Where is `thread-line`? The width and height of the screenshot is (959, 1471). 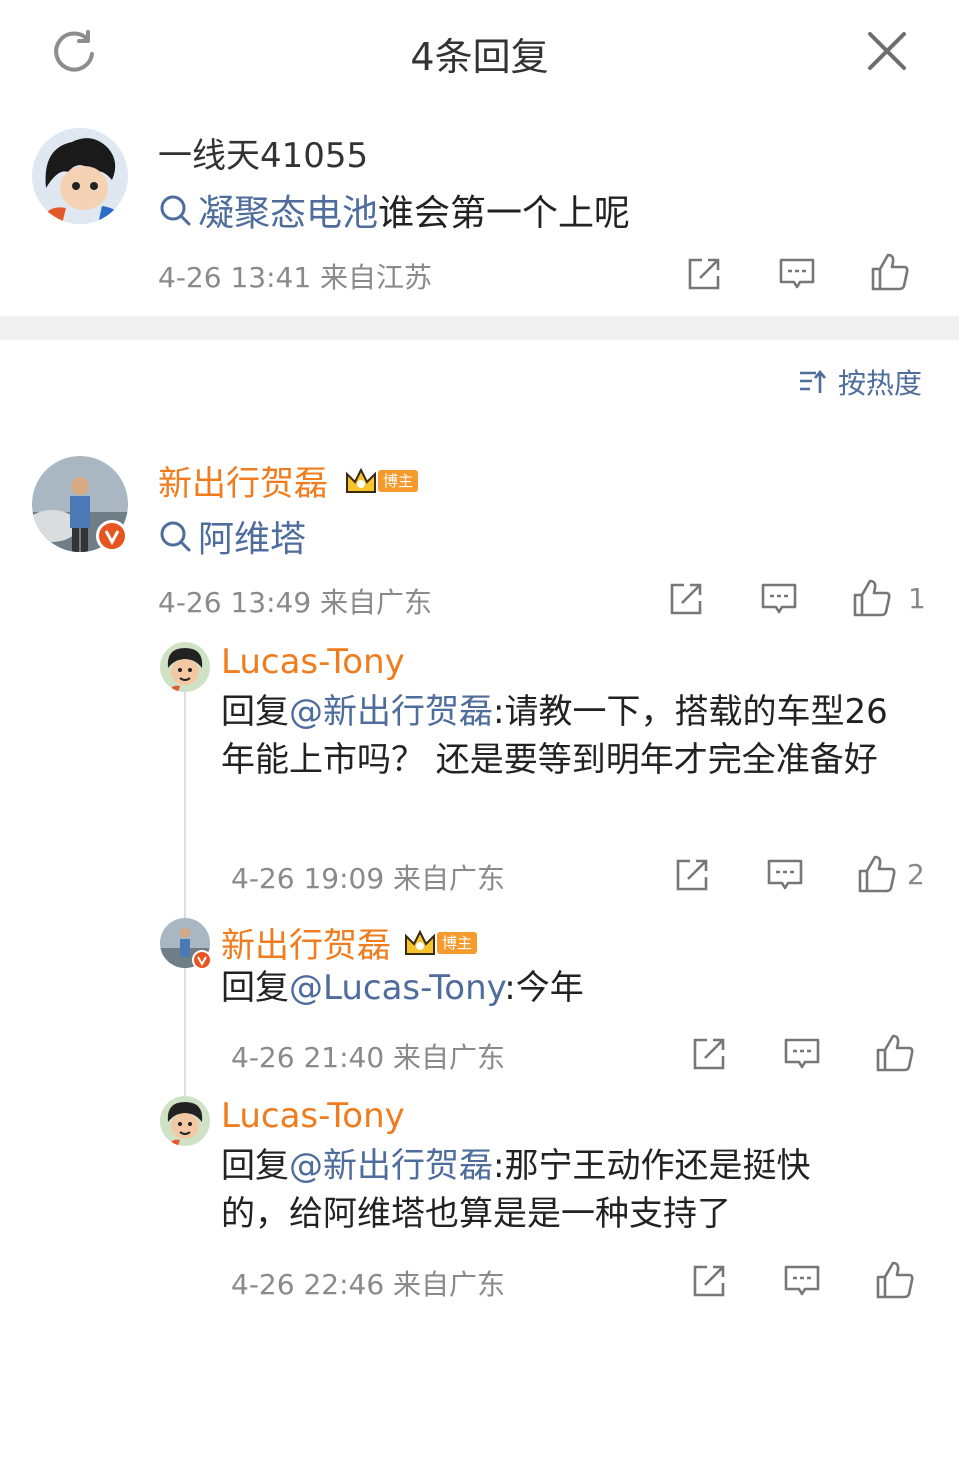 thread-line is located at coordinates (185, 890).